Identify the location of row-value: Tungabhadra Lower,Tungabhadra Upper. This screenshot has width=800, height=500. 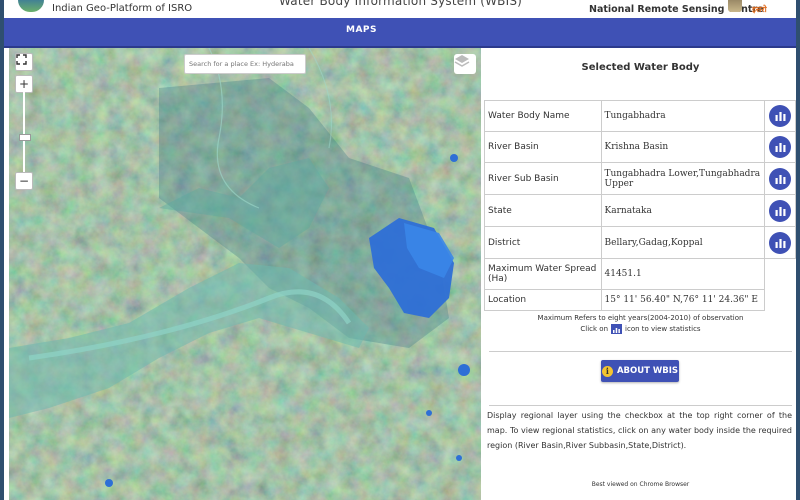
(683, 178).